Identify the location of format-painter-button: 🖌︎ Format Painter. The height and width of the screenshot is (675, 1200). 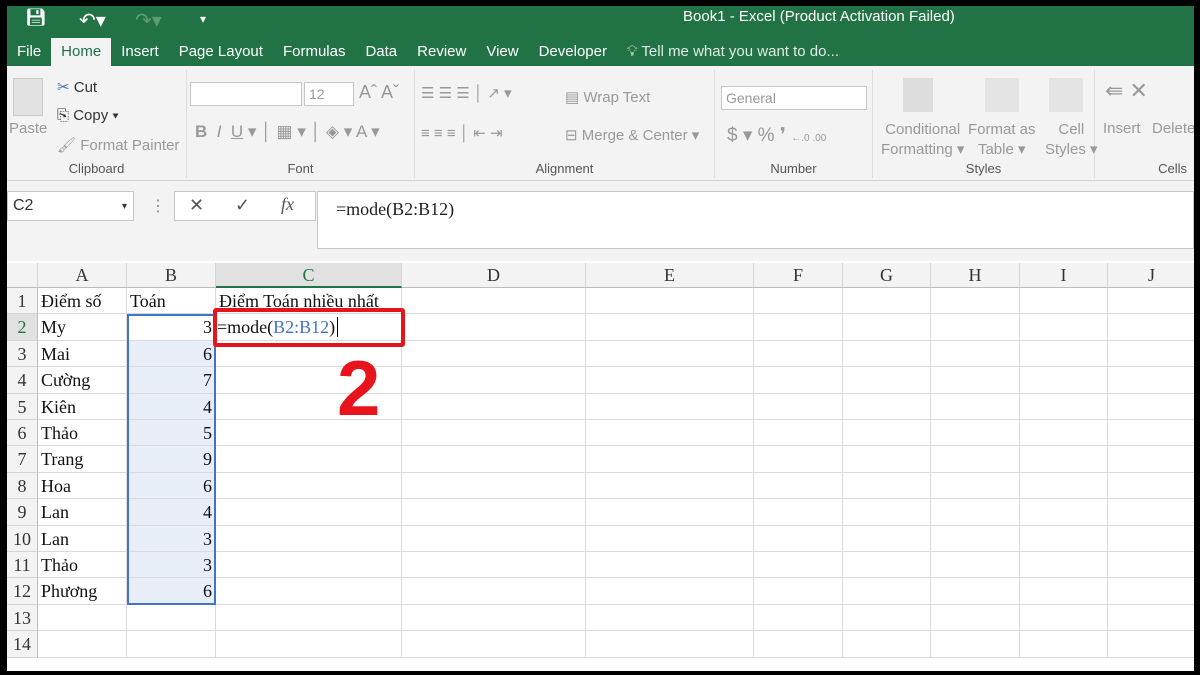
(118, 145).